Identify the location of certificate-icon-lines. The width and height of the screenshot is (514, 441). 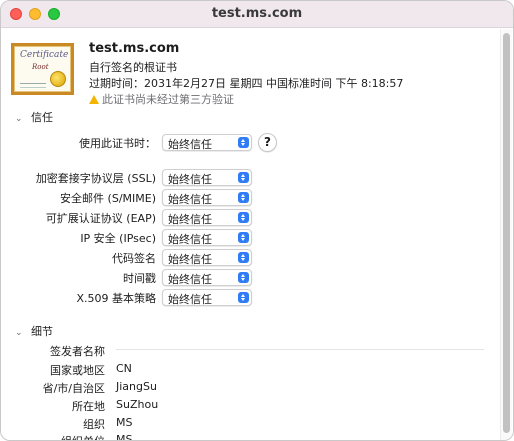
(33, 83).